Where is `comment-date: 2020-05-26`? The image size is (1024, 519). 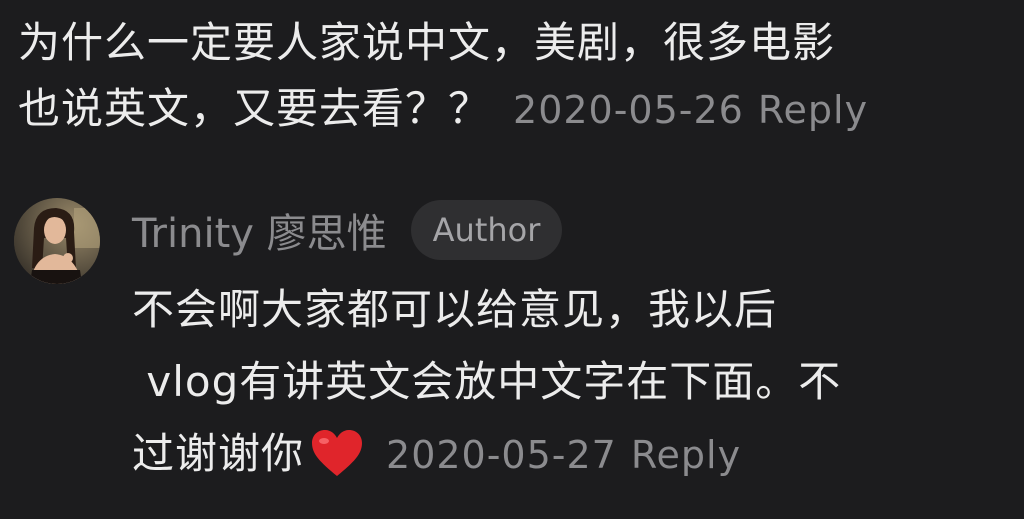
comment-date: 2020-05-26 is located at coordinates (628, 110).